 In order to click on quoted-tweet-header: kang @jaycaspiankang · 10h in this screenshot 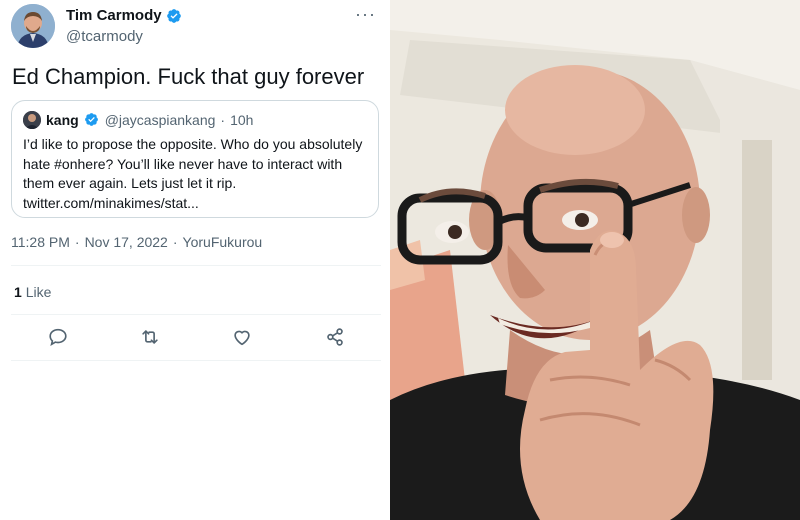, I will do `click(138, 120)`.